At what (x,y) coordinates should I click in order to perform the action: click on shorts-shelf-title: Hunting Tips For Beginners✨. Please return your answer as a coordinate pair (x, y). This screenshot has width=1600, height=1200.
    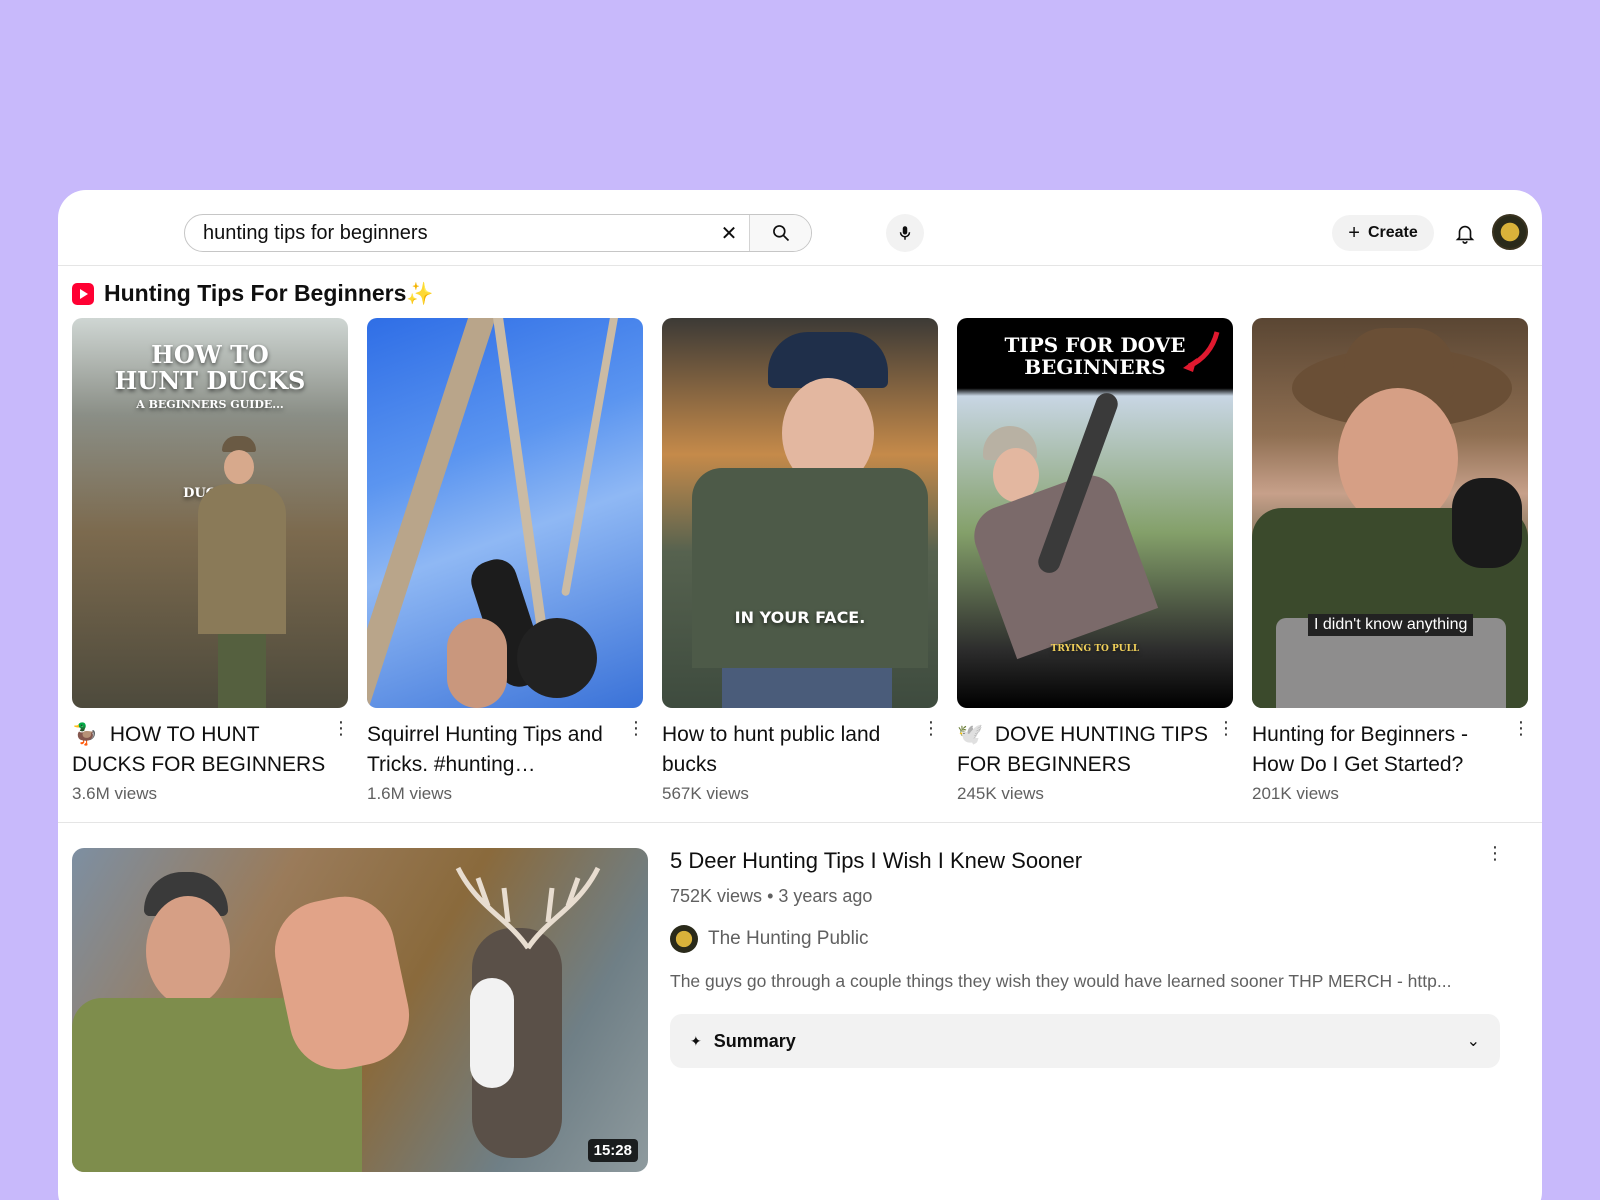
    Looking at the image, I should click on (269, 293).